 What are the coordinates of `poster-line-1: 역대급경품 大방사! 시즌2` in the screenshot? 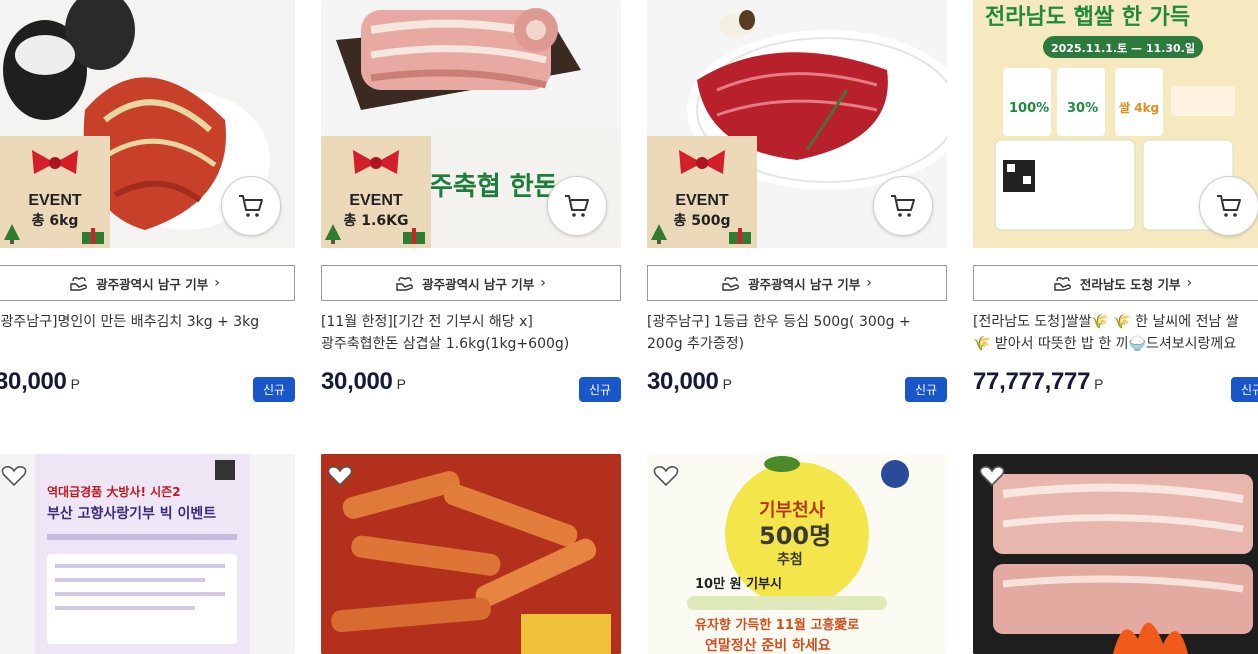 It's located at (114, 491).